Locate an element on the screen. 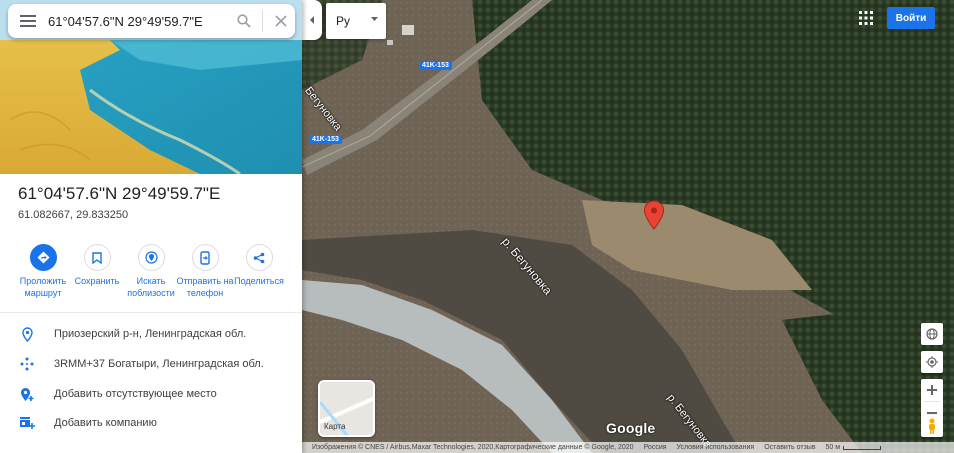 This screenshot has width=954, height=453. close-icon is located at coordinates (281, 21).